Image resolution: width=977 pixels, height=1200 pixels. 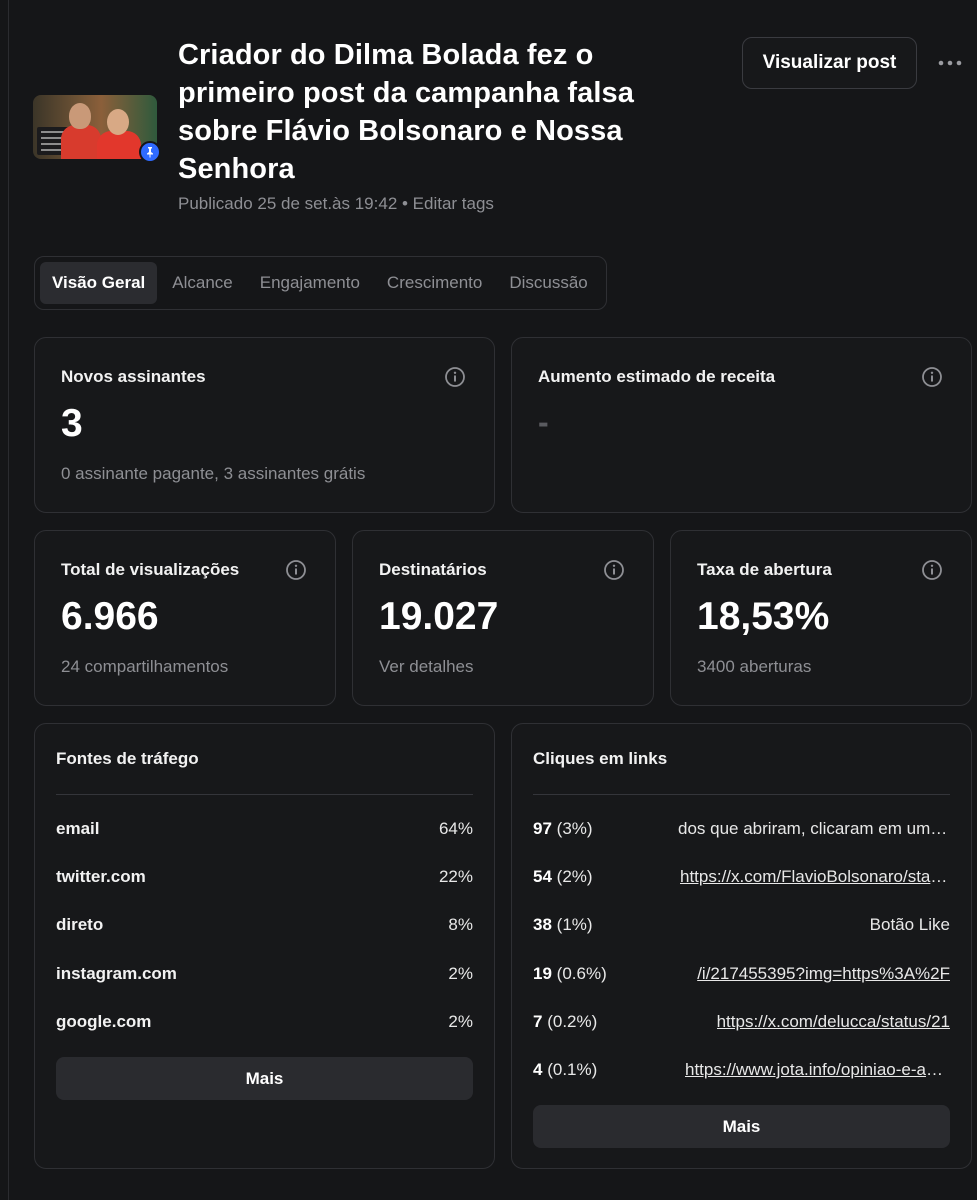 I want to click on more-options-icon, so click(x=950, y=63).